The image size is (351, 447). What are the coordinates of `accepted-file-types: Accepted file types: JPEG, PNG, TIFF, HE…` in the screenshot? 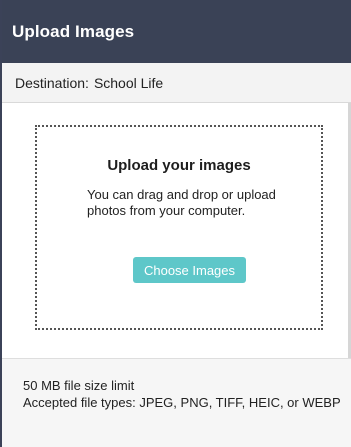 It's located at (182, 402).